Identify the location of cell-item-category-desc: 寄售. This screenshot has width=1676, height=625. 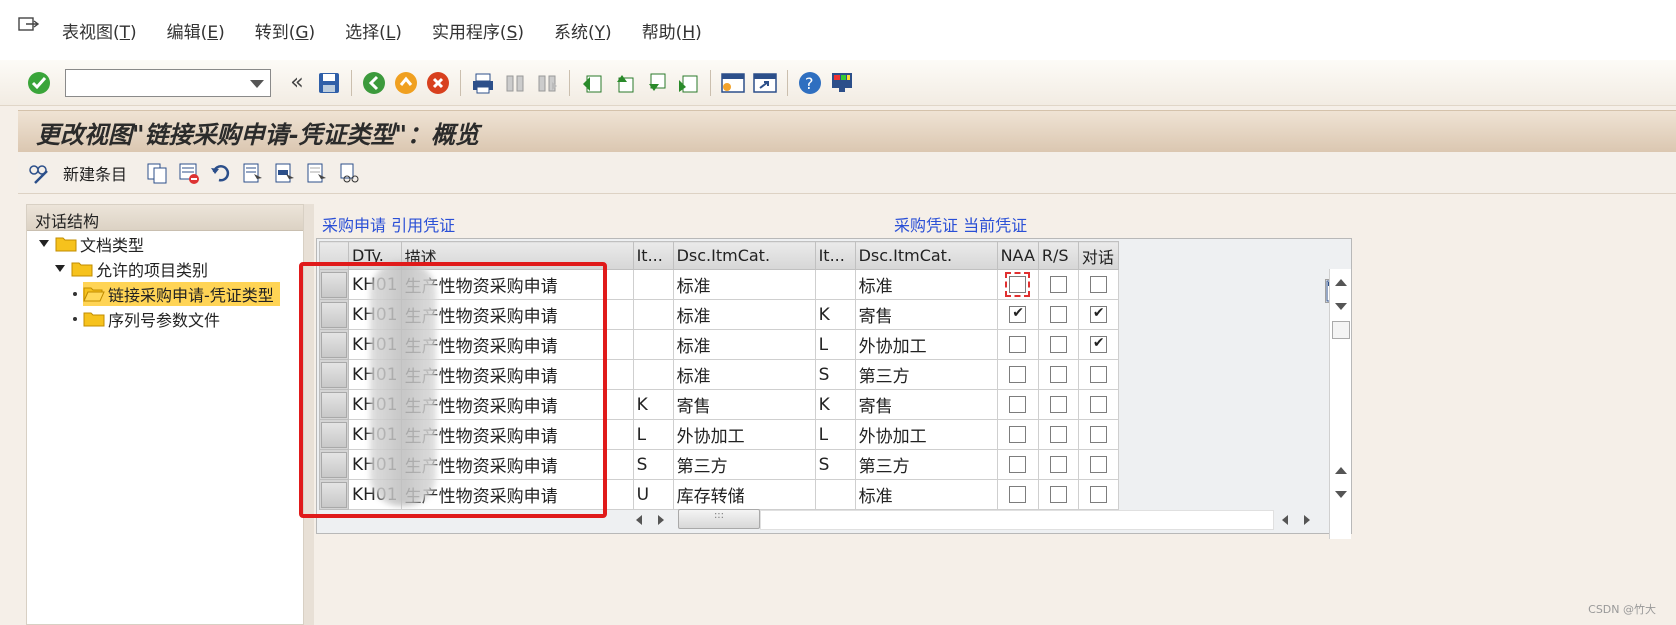
(926, 404).